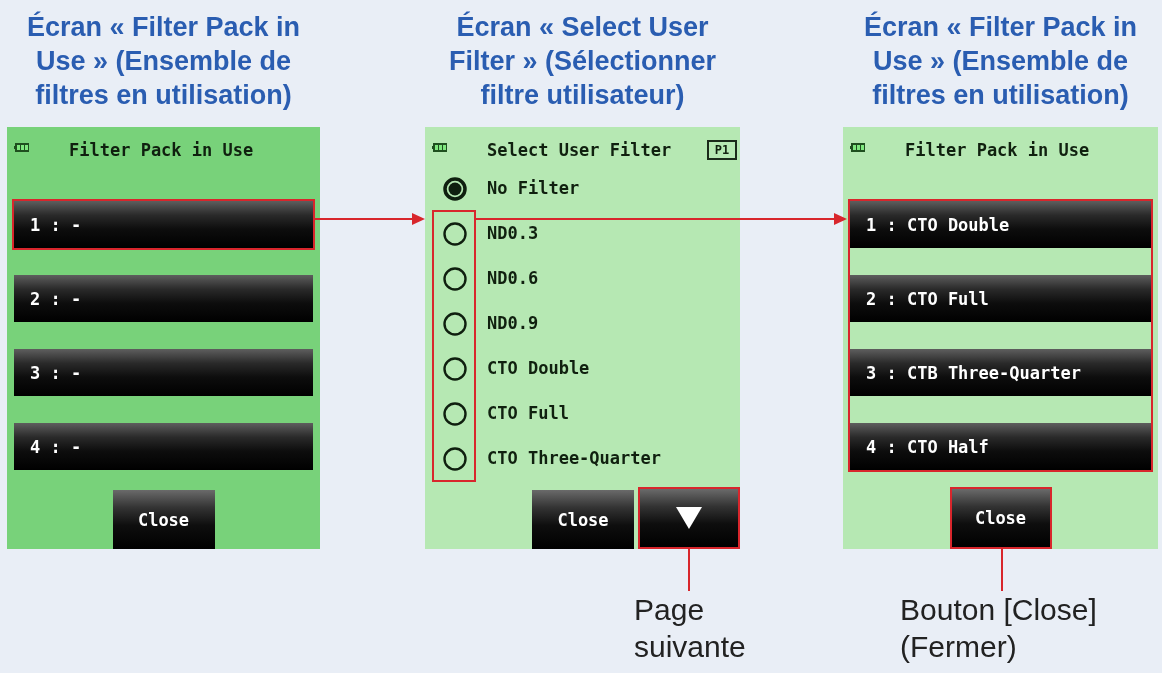 The image size is (1162, 673). I want to click on screen-title: Select User Filter, so click(579, 150).